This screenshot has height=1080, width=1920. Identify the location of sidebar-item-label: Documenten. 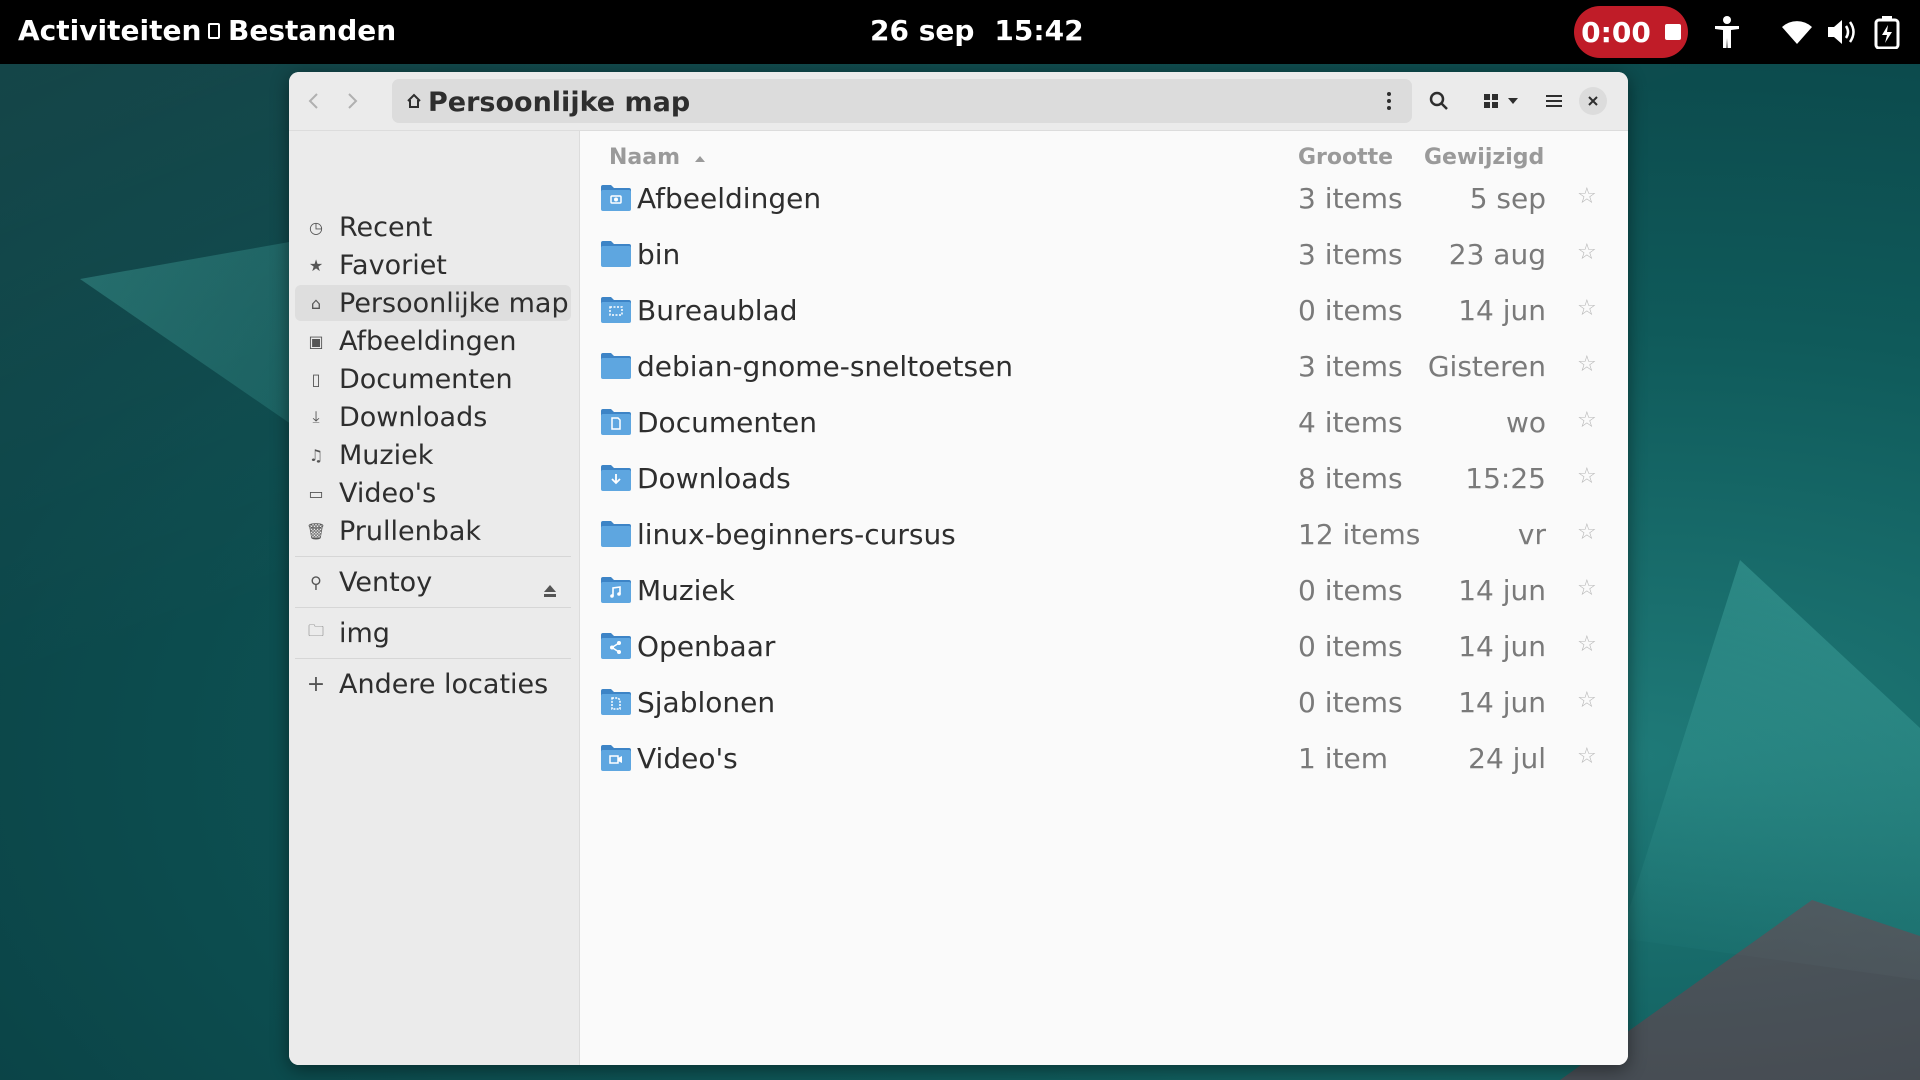
(426, 379).